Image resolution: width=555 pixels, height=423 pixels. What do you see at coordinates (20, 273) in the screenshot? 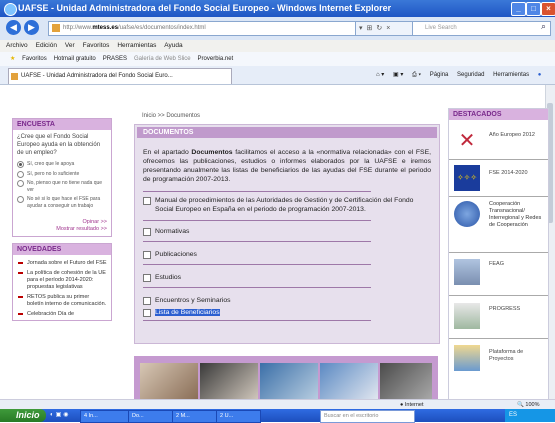
I see `bullet-icon` at bounding box center [20, 273].